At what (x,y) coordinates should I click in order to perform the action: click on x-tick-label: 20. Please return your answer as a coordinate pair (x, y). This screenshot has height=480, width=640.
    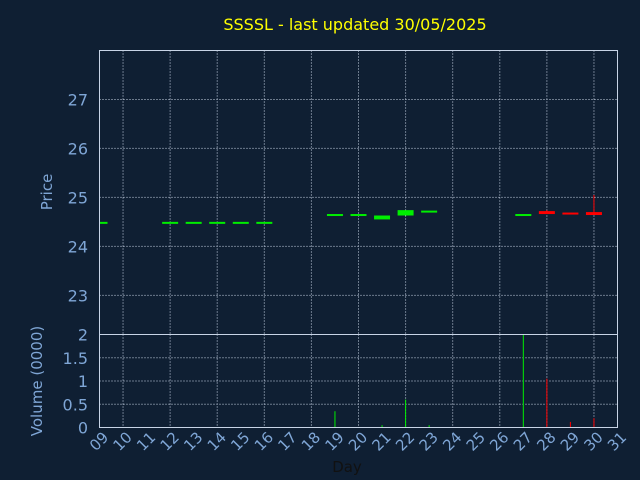
    Looking at the image, I should click on (358, 441).